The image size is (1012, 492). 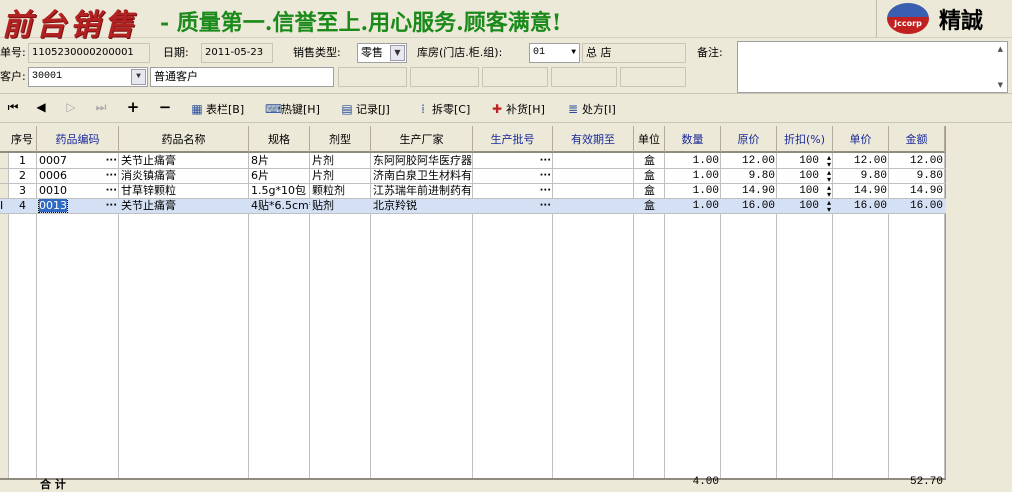 I want to click on warehouse-select: 01 ▼, so click(x=554, y=53).